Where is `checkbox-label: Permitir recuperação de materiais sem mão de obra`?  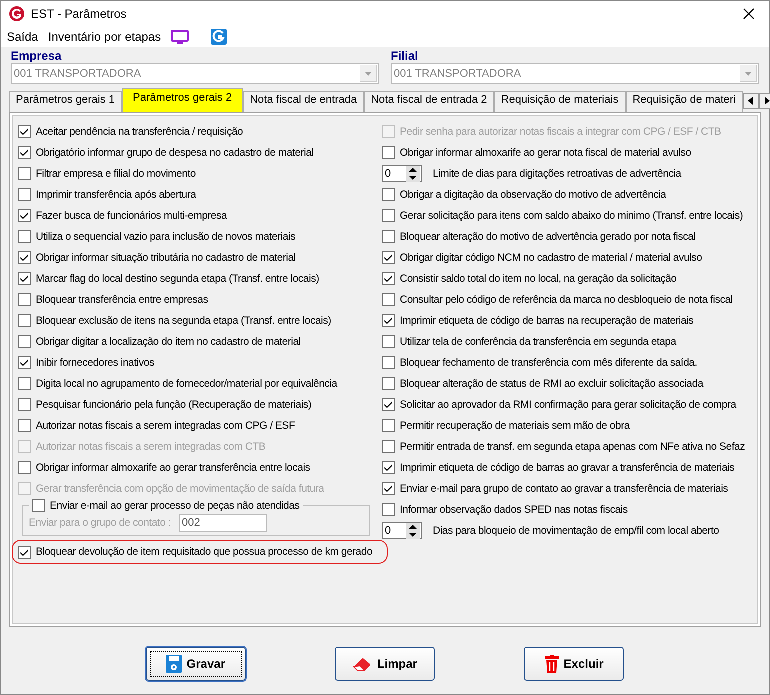 checkbox-label: Permitir recuperação de materiais sem mão de obra is located at coordinates (515, 426).